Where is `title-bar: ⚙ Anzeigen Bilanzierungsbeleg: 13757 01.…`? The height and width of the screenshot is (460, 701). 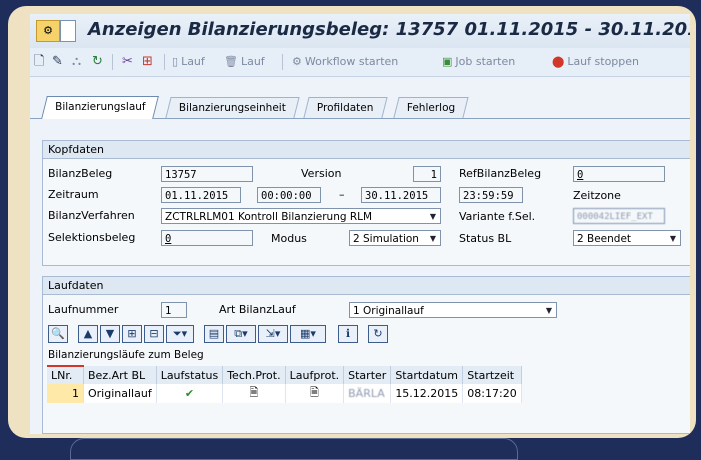 title-bar: ⚙ Anzeigen Bilanzierungsbeleg: 13757 01.… is located at coordinates (360, 31).